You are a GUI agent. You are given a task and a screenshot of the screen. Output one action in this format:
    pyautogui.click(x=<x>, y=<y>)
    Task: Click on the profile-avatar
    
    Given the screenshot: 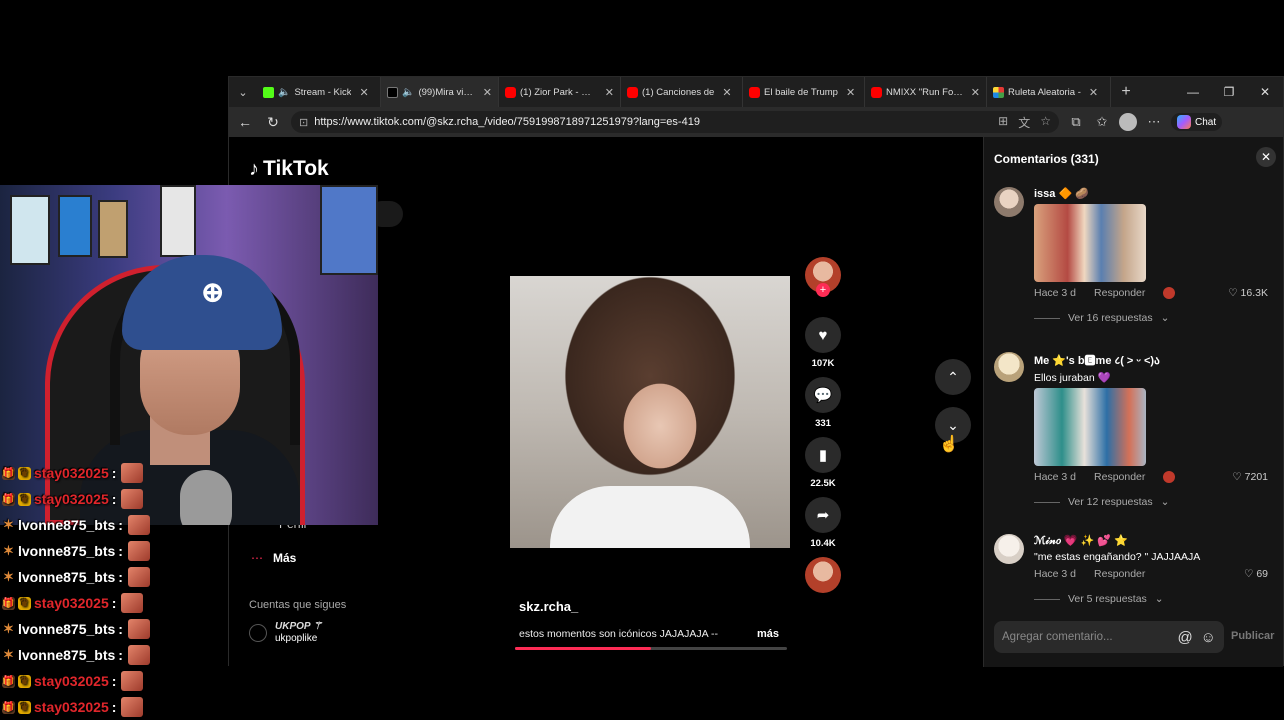 What is the action you would take?
    pyautogui.click(x=1128, y=122)
    